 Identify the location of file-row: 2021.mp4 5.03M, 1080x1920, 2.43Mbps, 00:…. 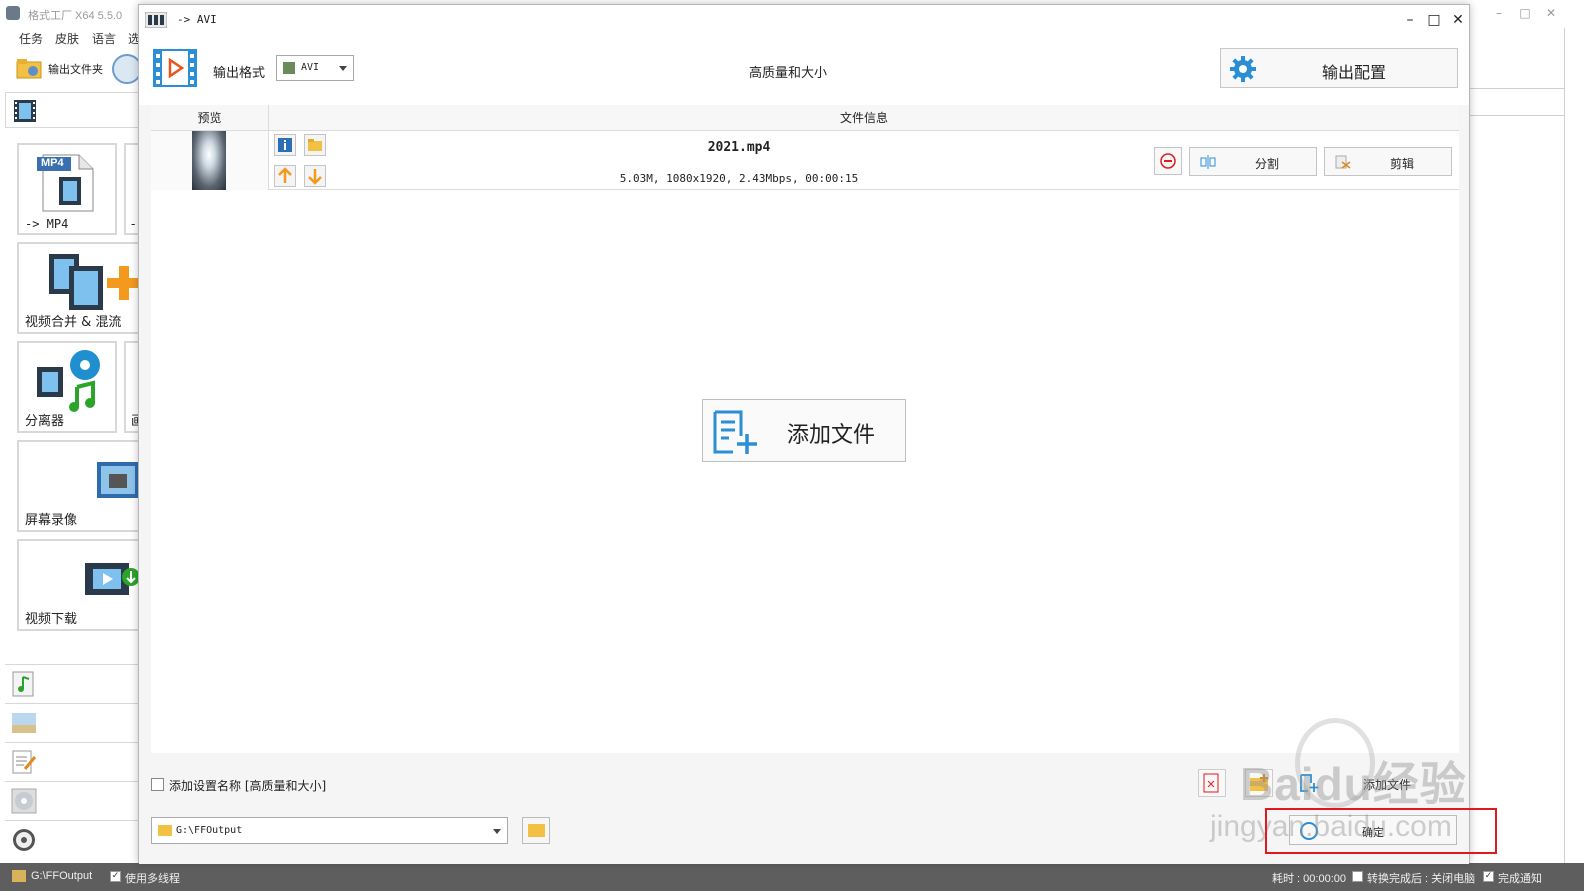
(805, 160).